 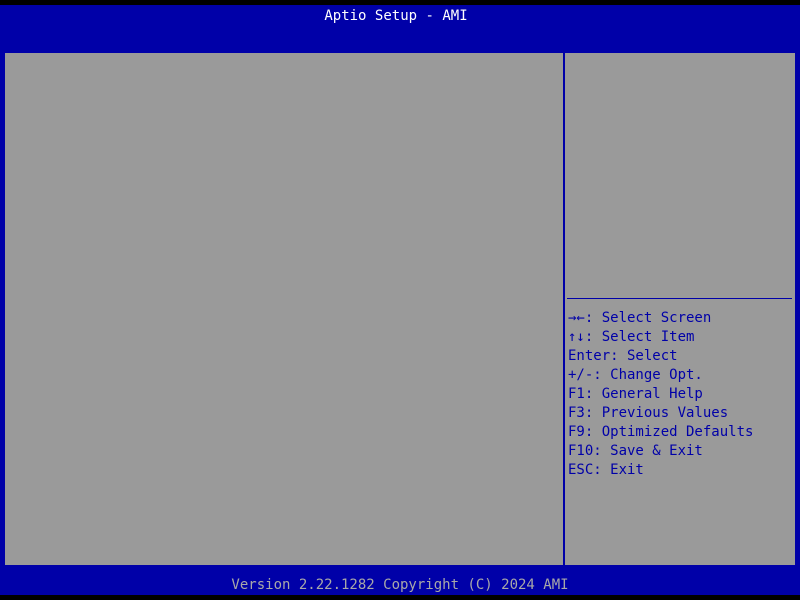 I want to click on key-optimized-defaults: F9: Optimized Defaults, so click(x=661, y=432).